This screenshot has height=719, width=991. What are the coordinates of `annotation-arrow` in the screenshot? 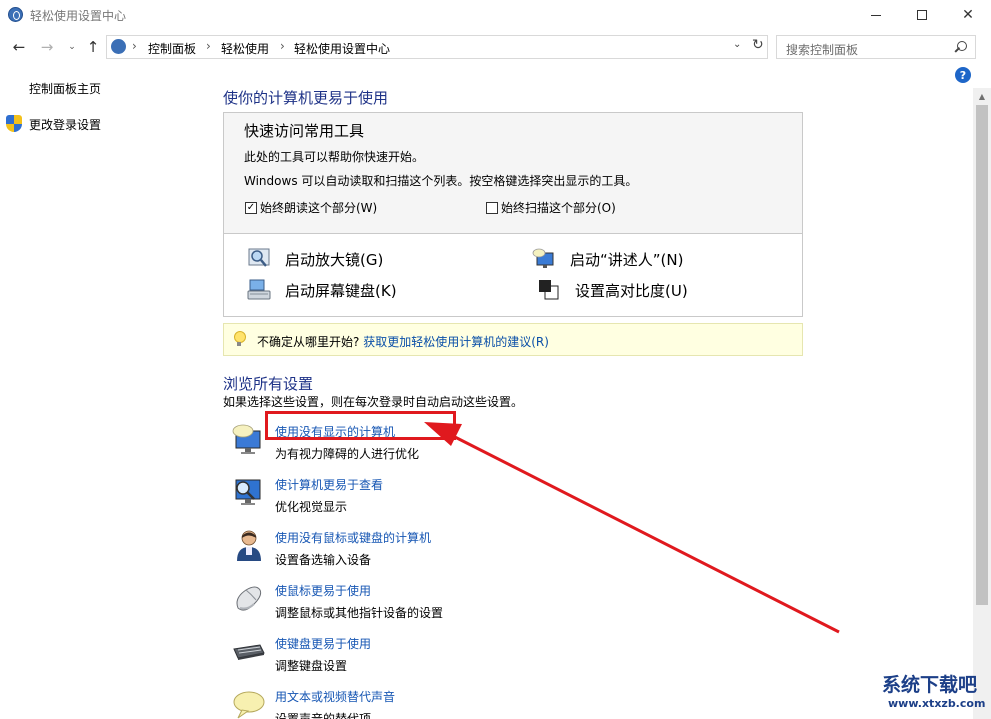 It's located at (632, 528).